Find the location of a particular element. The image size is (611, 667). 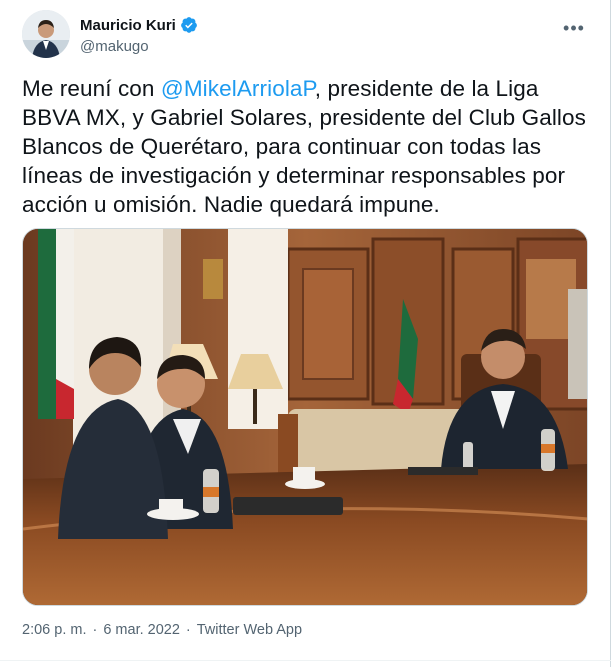

tweet-time: 2:06 p. m. is located at coordinates (54, 630).